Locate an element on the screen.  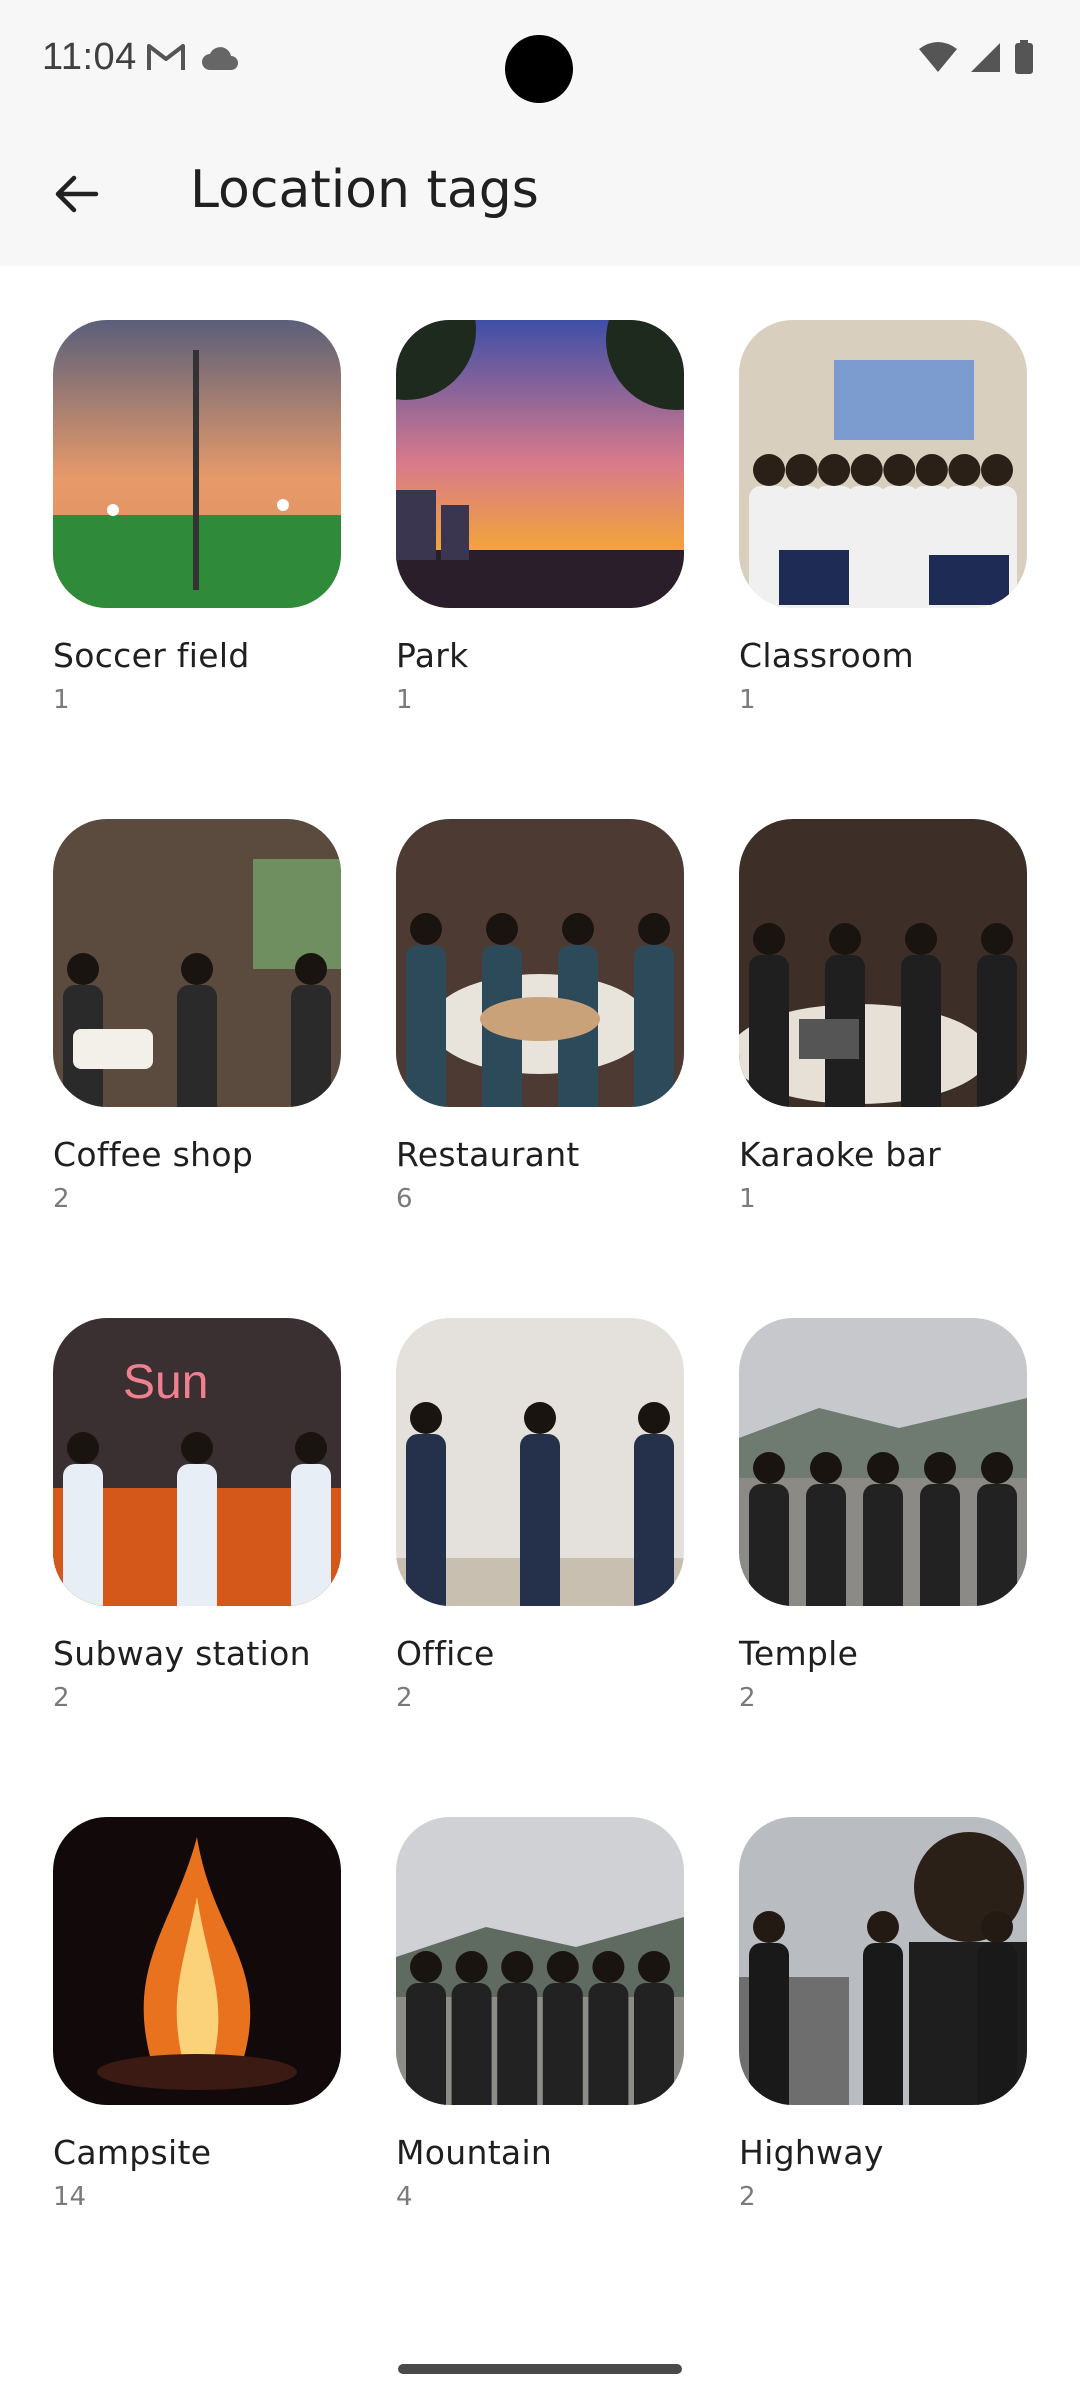
tag-label: Campsite is located at coordinates (132, 2152).